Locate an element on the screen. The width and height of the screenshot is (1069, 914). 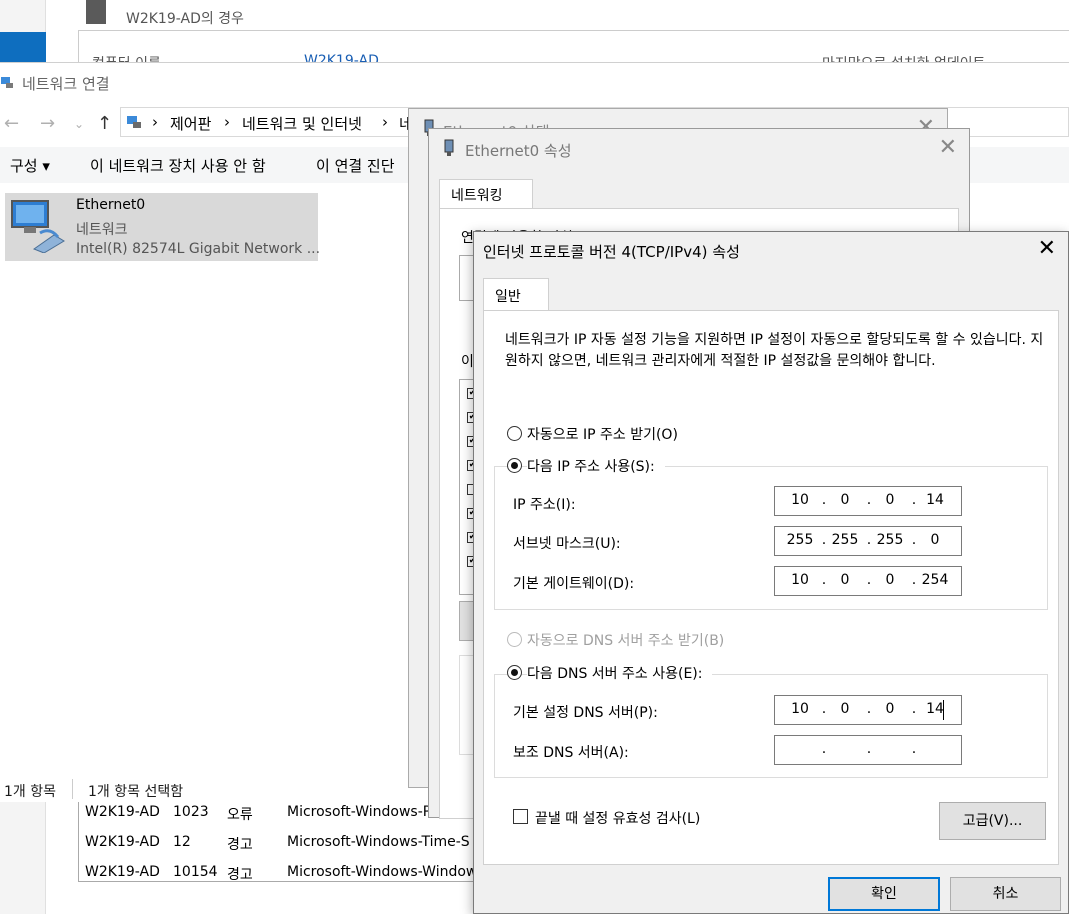
ip-octet-4: 14 is located at coordinates (935, 500).